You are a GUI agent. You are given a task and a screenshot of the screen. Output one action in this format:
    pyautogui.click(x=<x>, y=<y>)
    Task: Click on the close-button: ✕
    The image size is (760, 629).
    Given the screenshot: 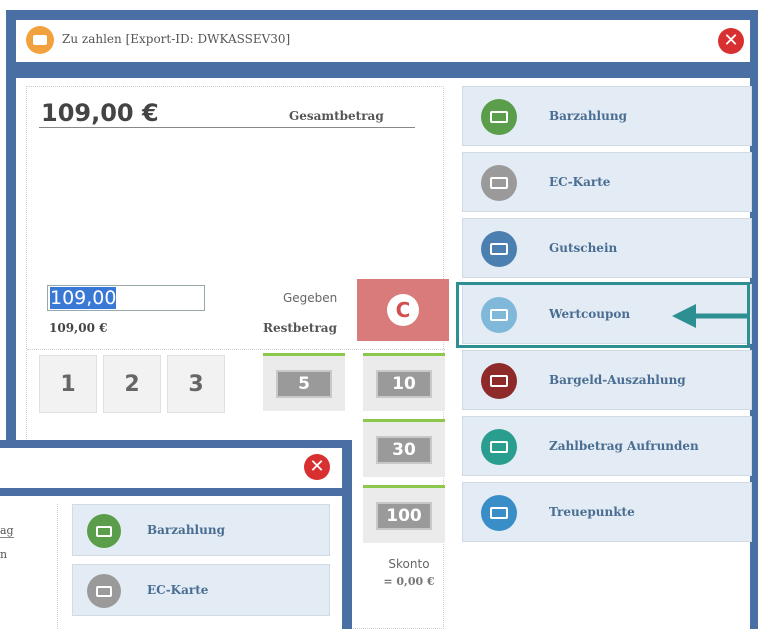 What is the action you would take?
    pyautogui.click(x=731, y=41)
    